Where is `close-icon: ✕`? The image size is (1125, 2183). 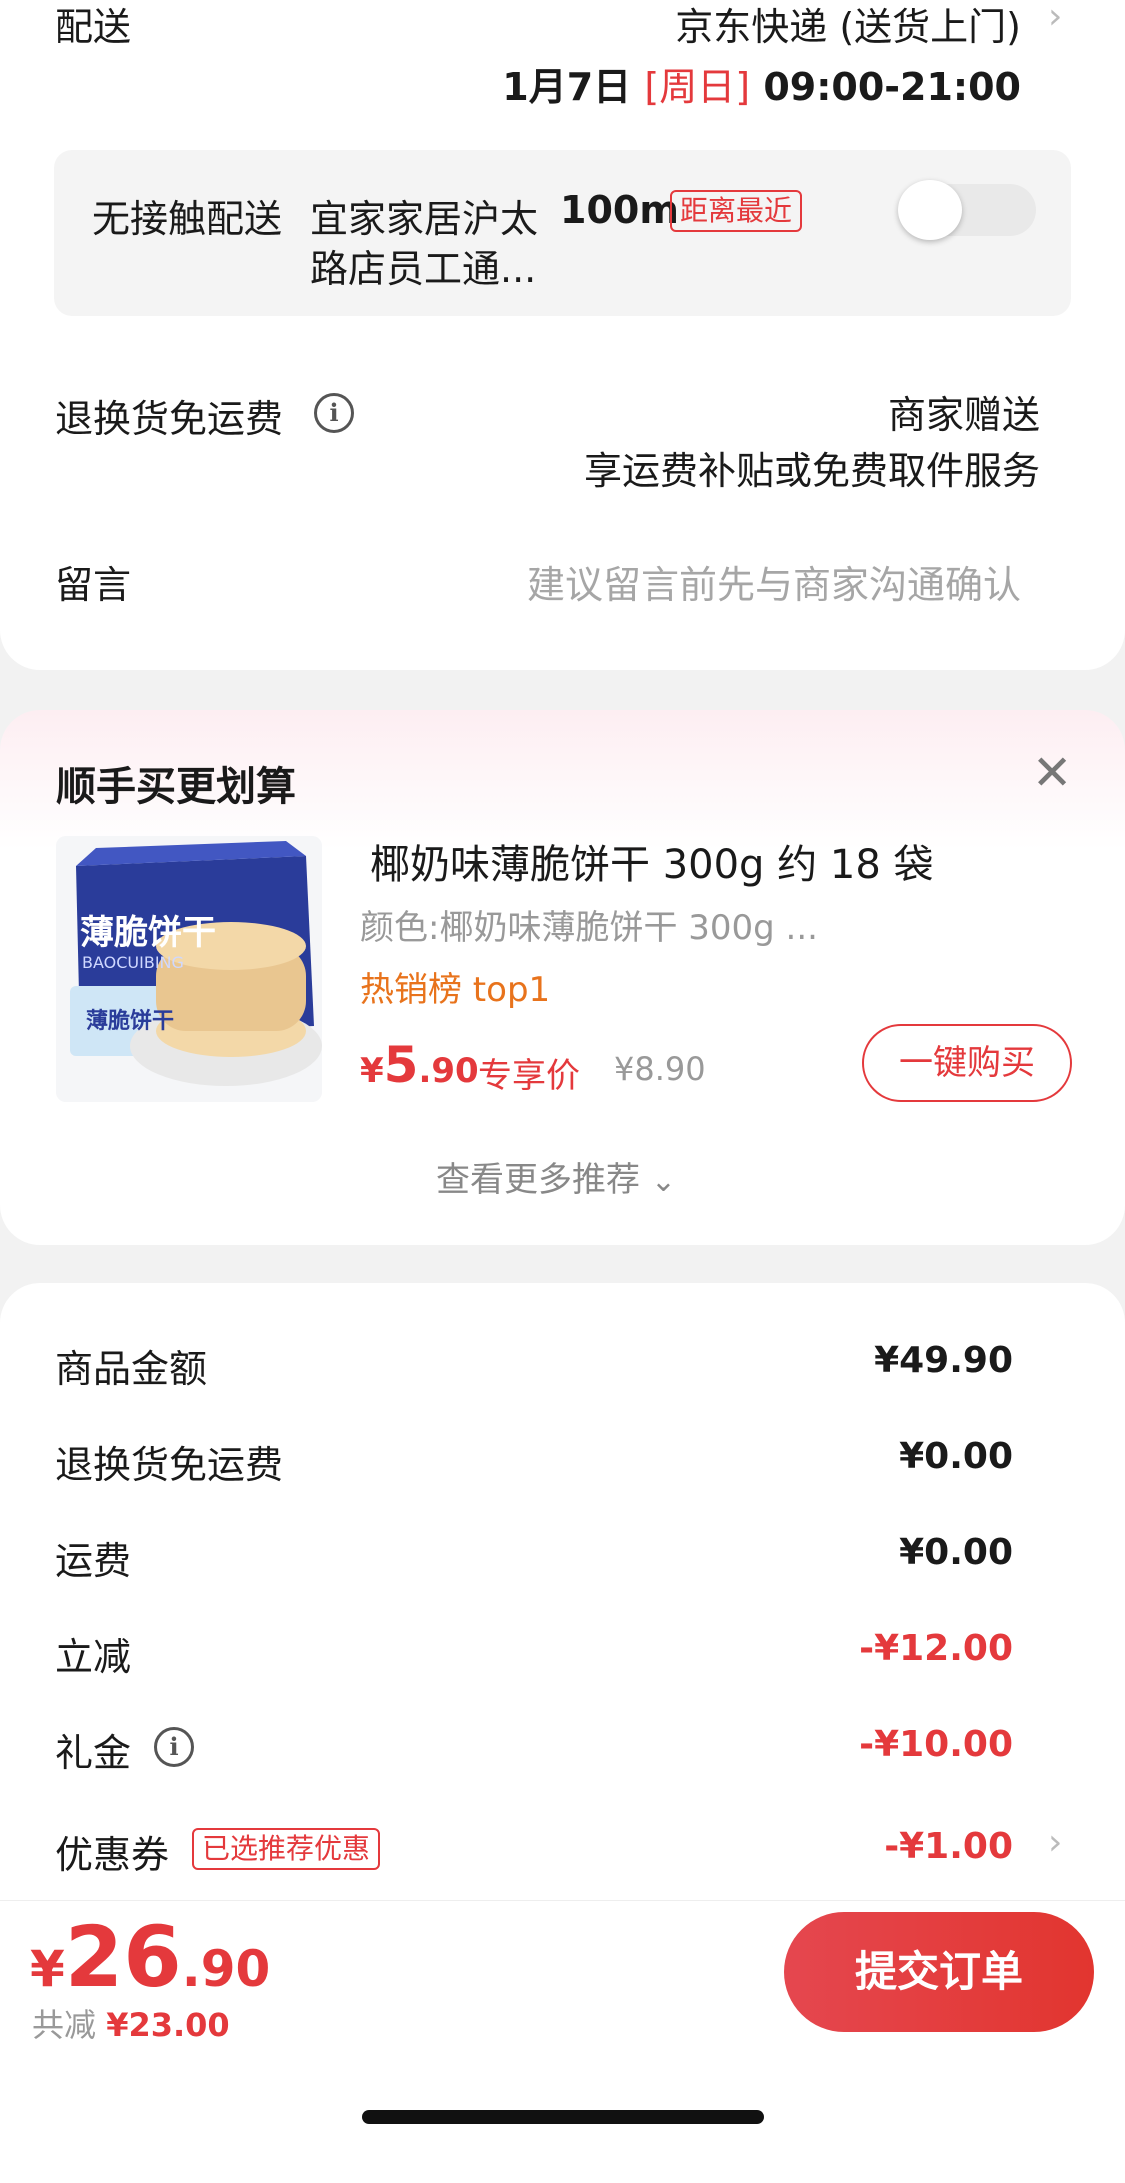
close-icon: ✕ is located at coordinates (1052, 773).